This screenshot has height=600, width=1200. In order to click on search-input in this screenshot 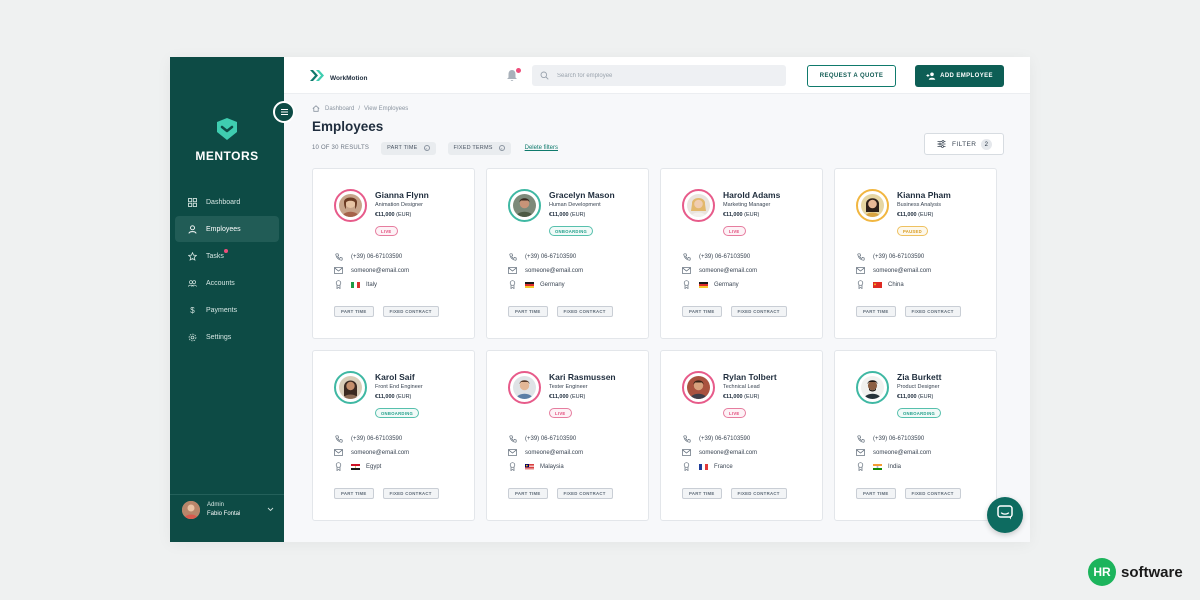, I will do `click(657, 75)`.